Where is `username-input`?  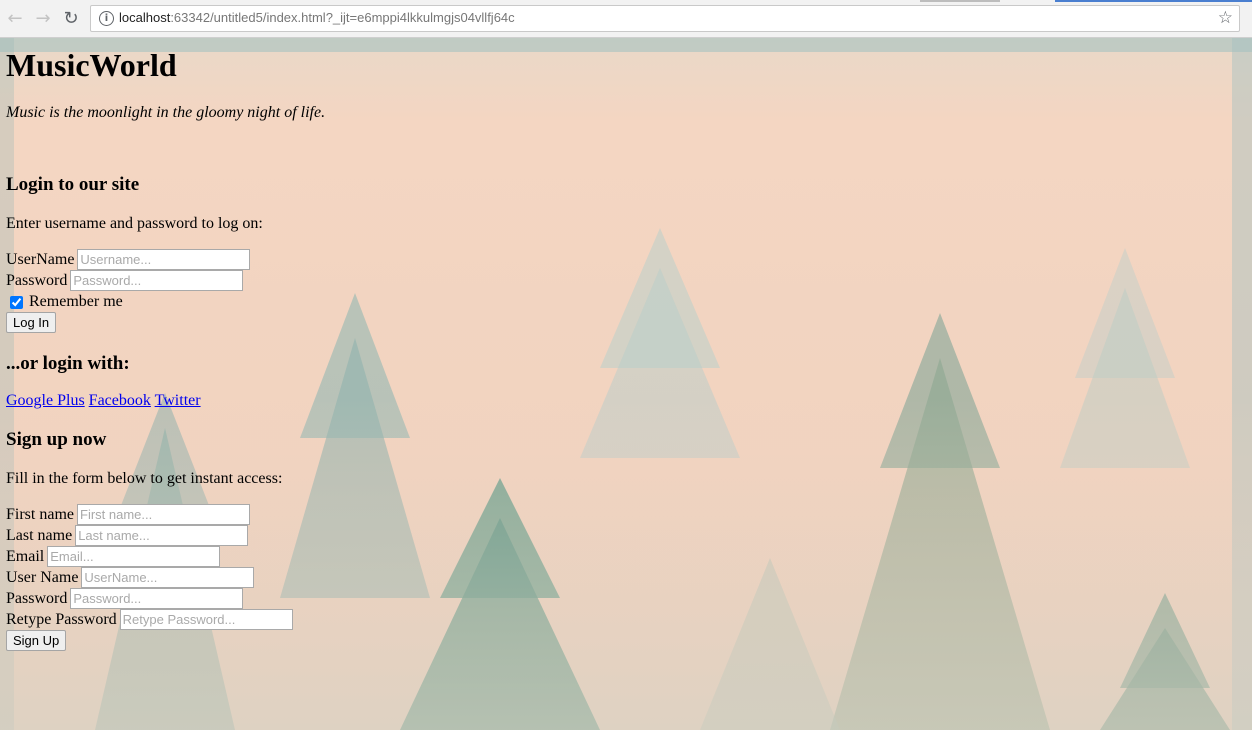 username-input is located at coordinates (164, 259).